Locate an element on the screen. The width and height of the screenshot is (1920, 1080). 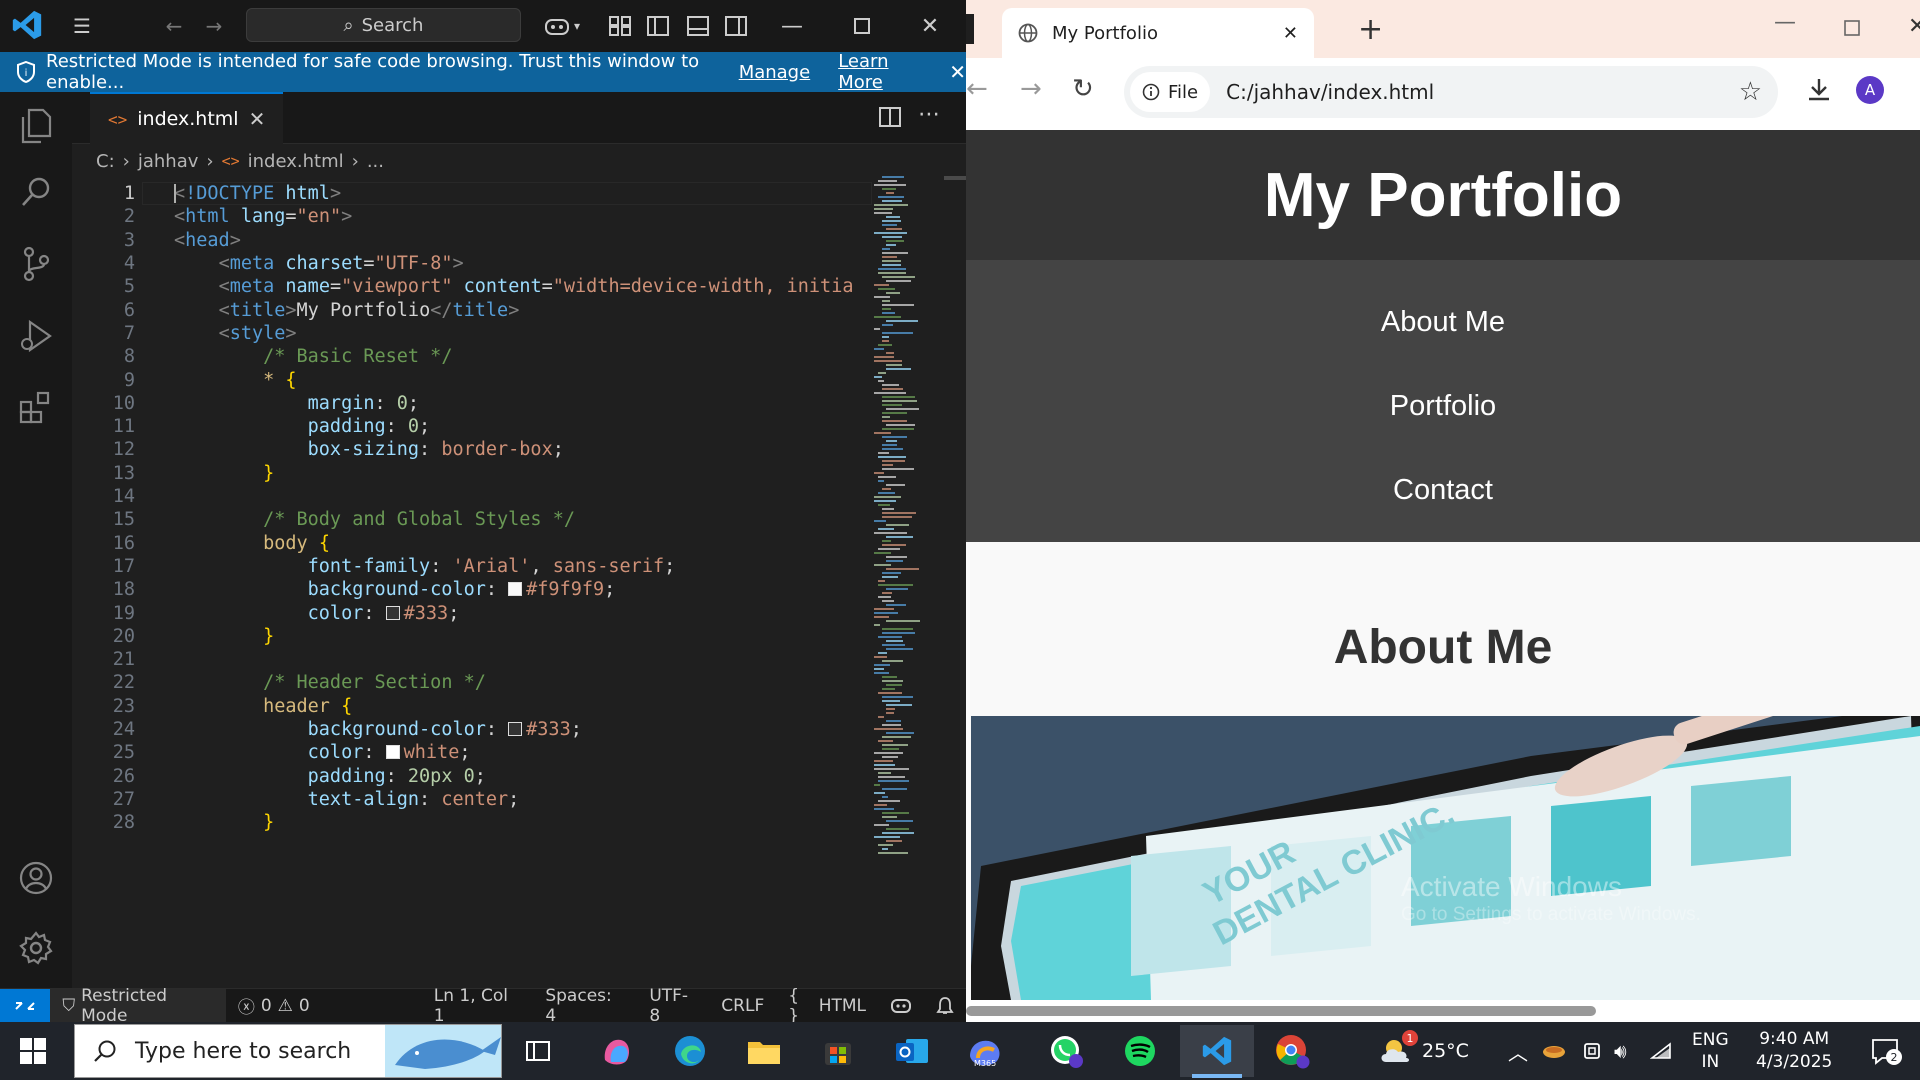
minimap is located at coordinates (909, 516).